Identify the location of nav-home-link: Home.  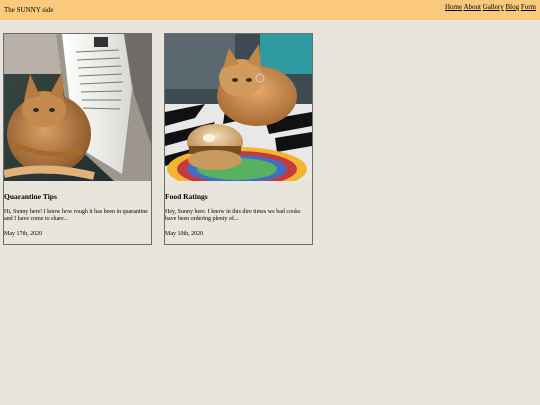
(453, 7).